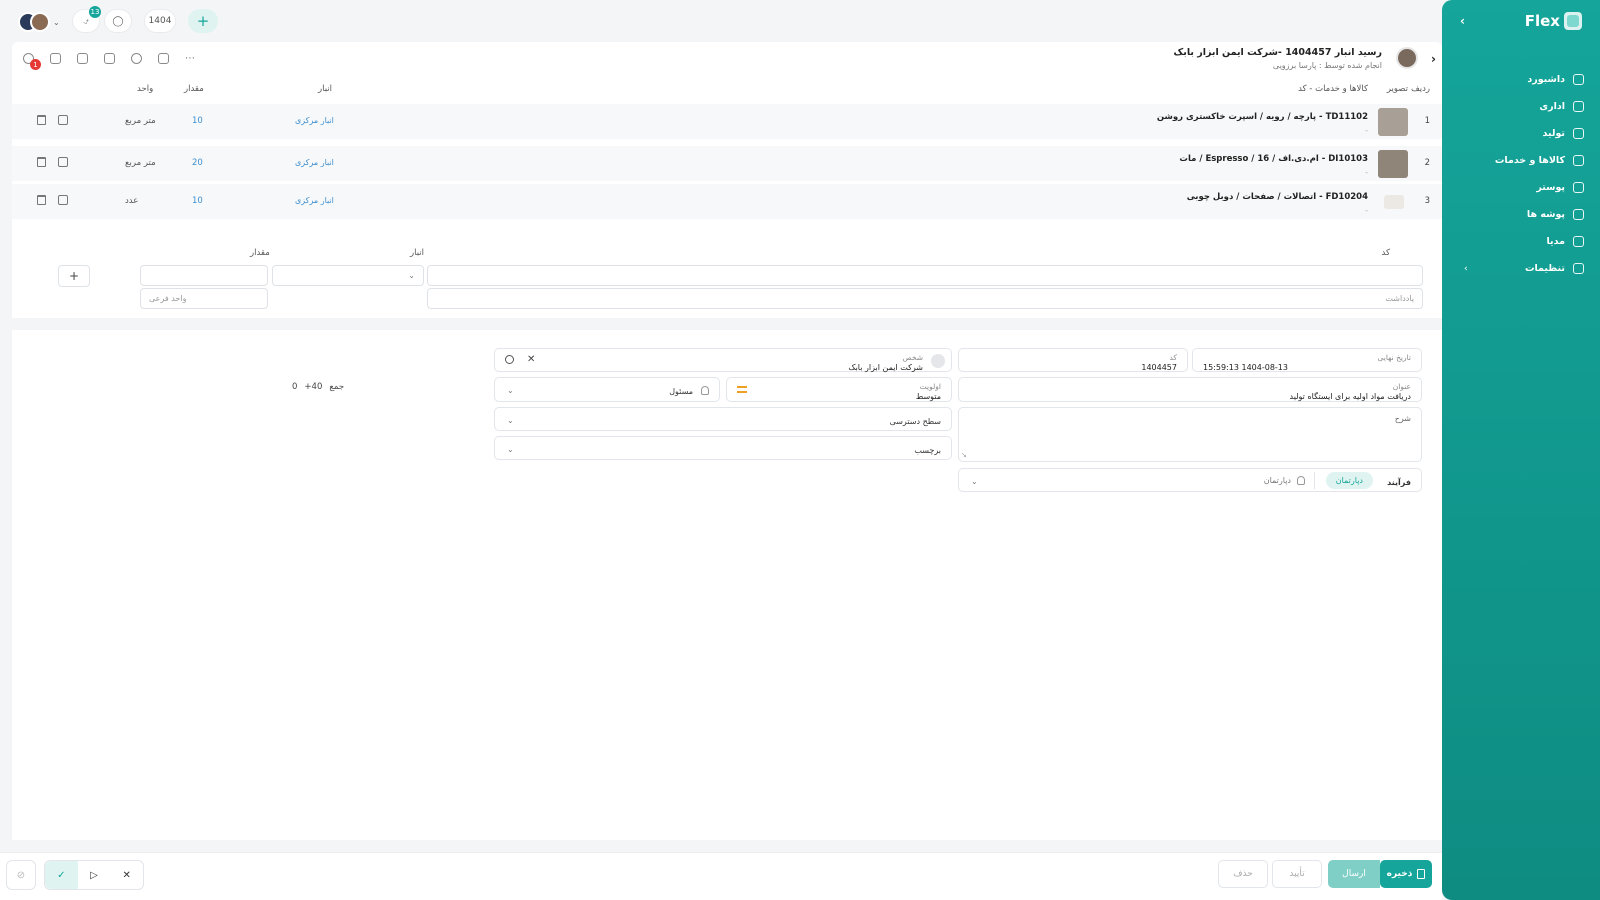  What do you see at coordinates (21, 875) in the screenshot?
I see `visibility-off-icon: ⊘` at bounding box center [21, 875].